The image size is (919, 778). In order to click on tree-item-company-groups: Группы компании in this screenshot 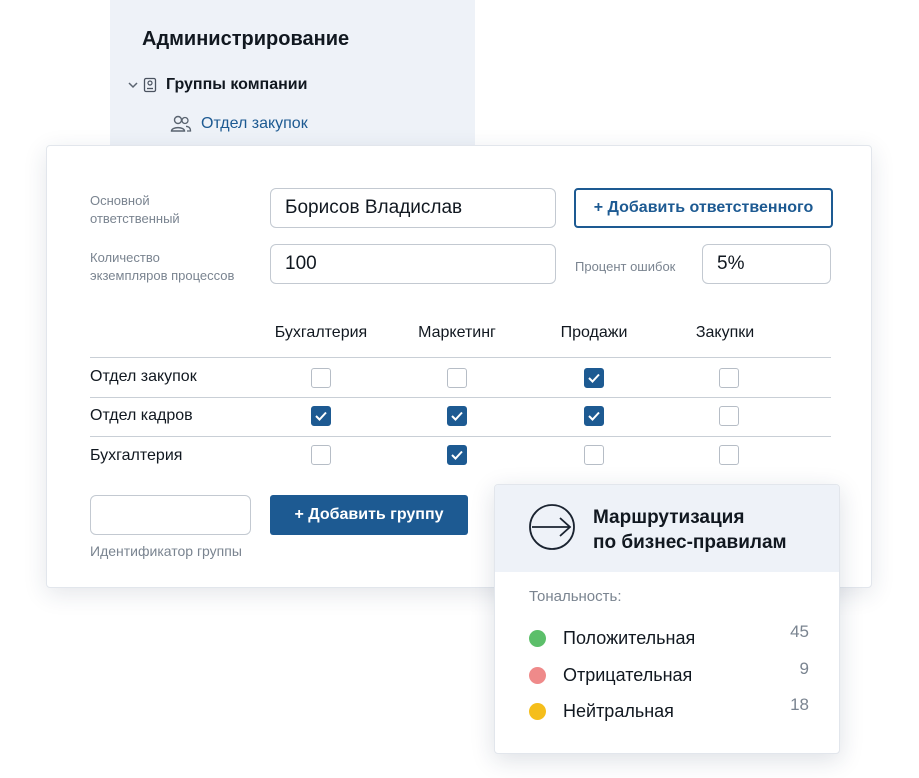, I will do `click(216, 85)`.